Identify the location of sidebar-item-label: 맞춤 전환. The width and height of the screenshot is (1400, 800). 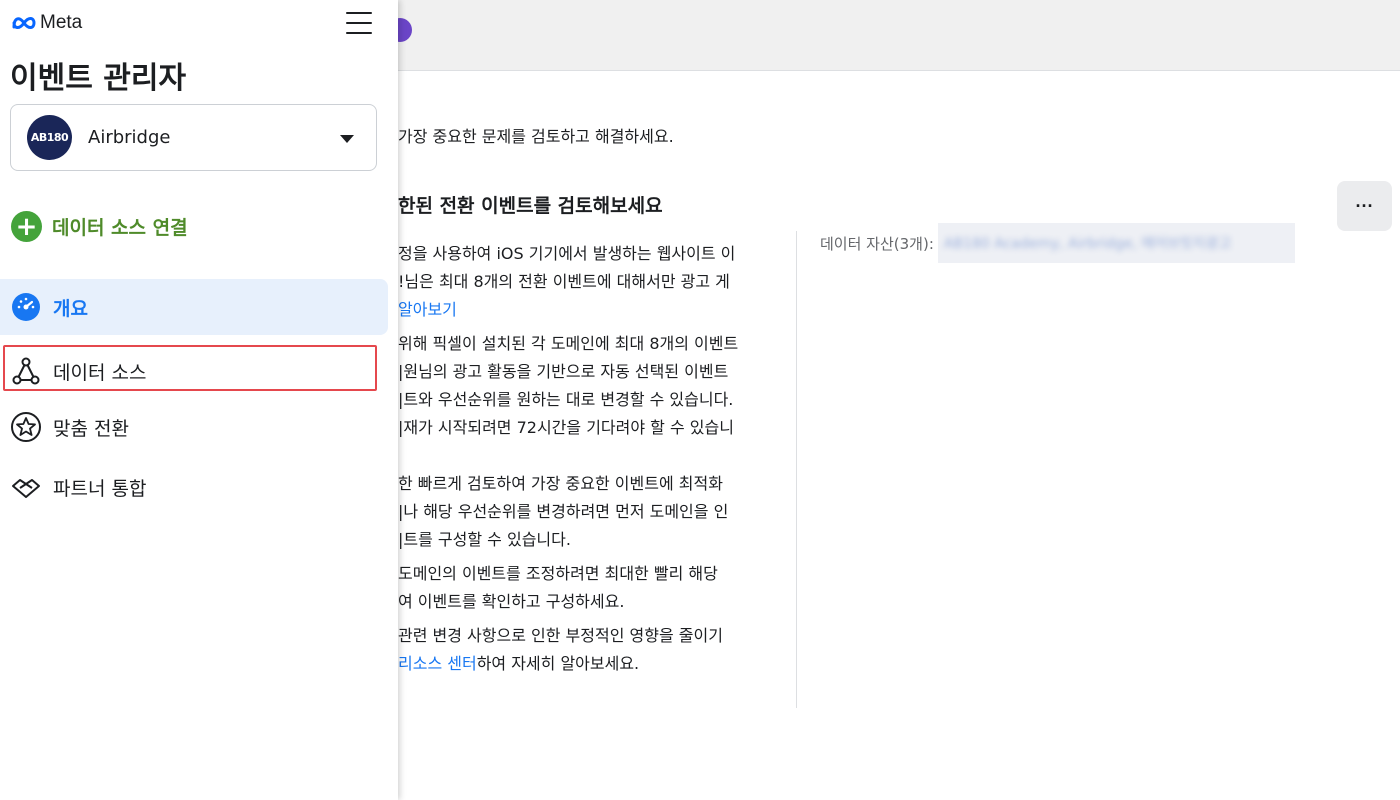
(91, 428).